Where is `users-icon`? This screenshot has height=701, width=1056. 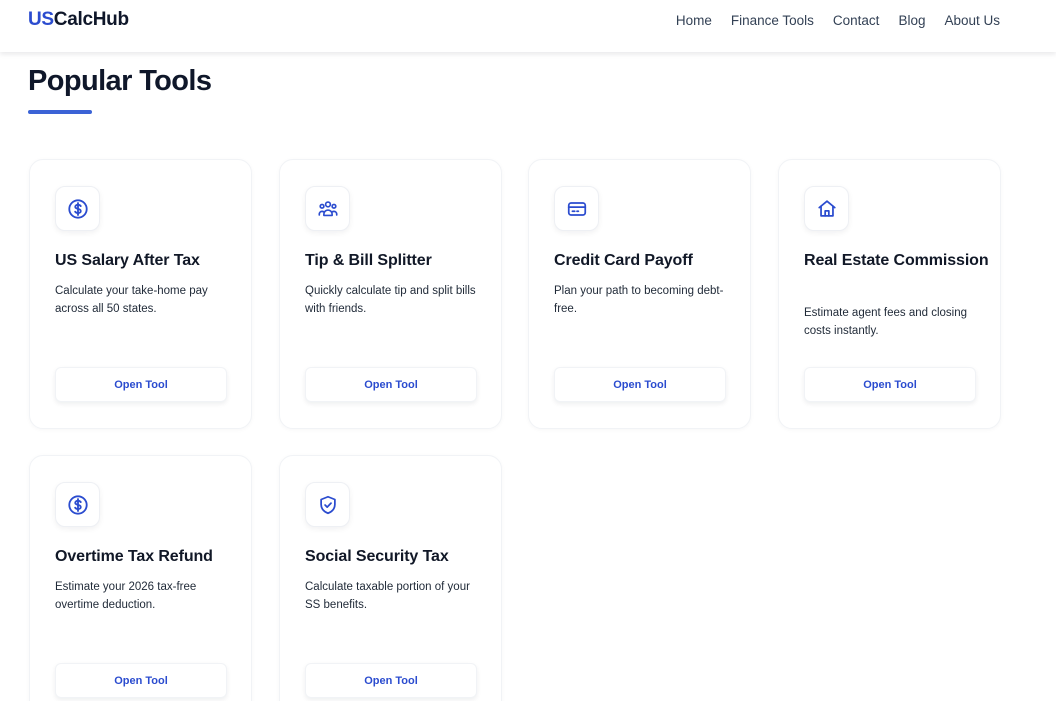
users-icon is located at coordinates (327, 208).